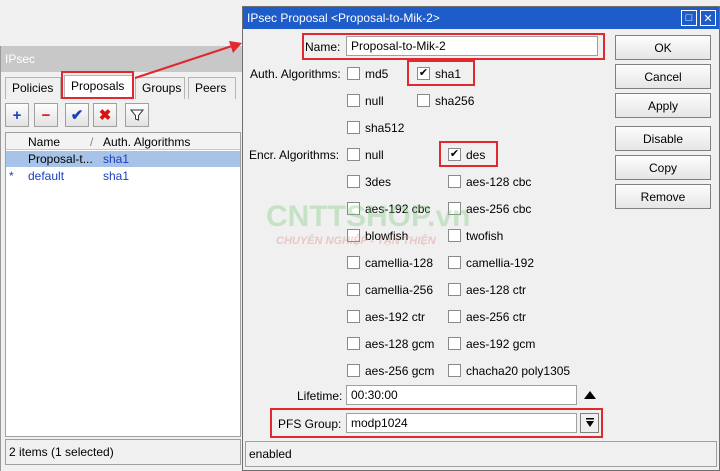  What do you see at coordinates (374, 101) in the screenshot?
I see `null-auth-label: null` at bounding box center [374, 101].